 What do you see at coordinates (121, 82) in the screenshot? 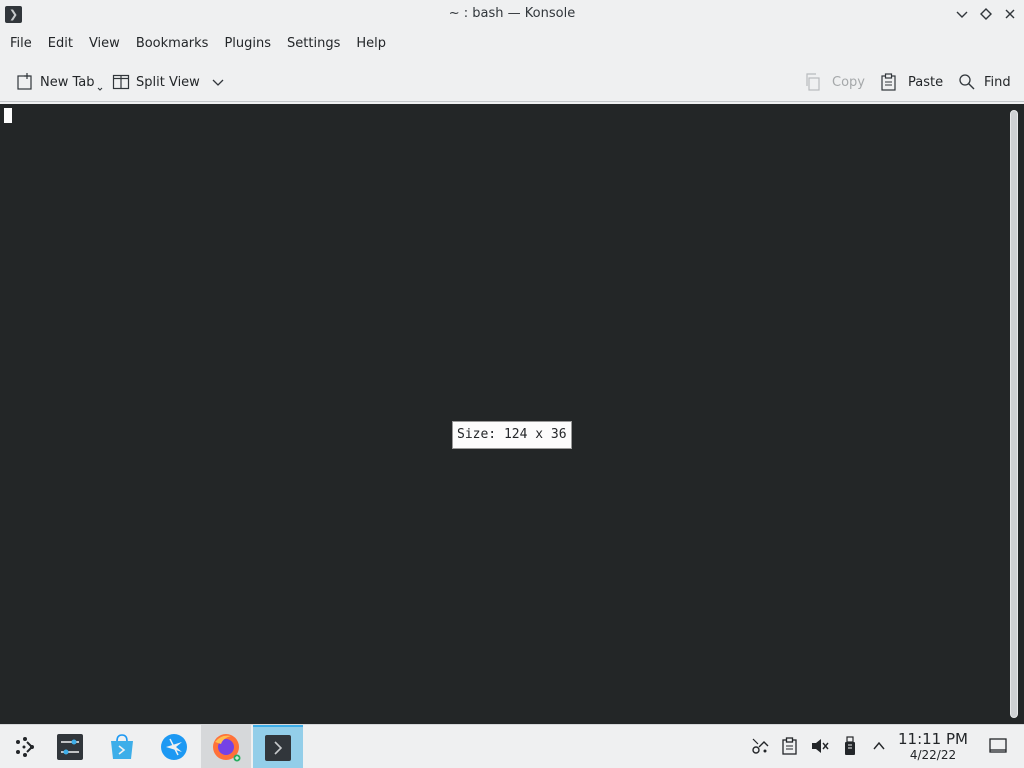
I see `split-view-icon` at bounding box center [121, 82].